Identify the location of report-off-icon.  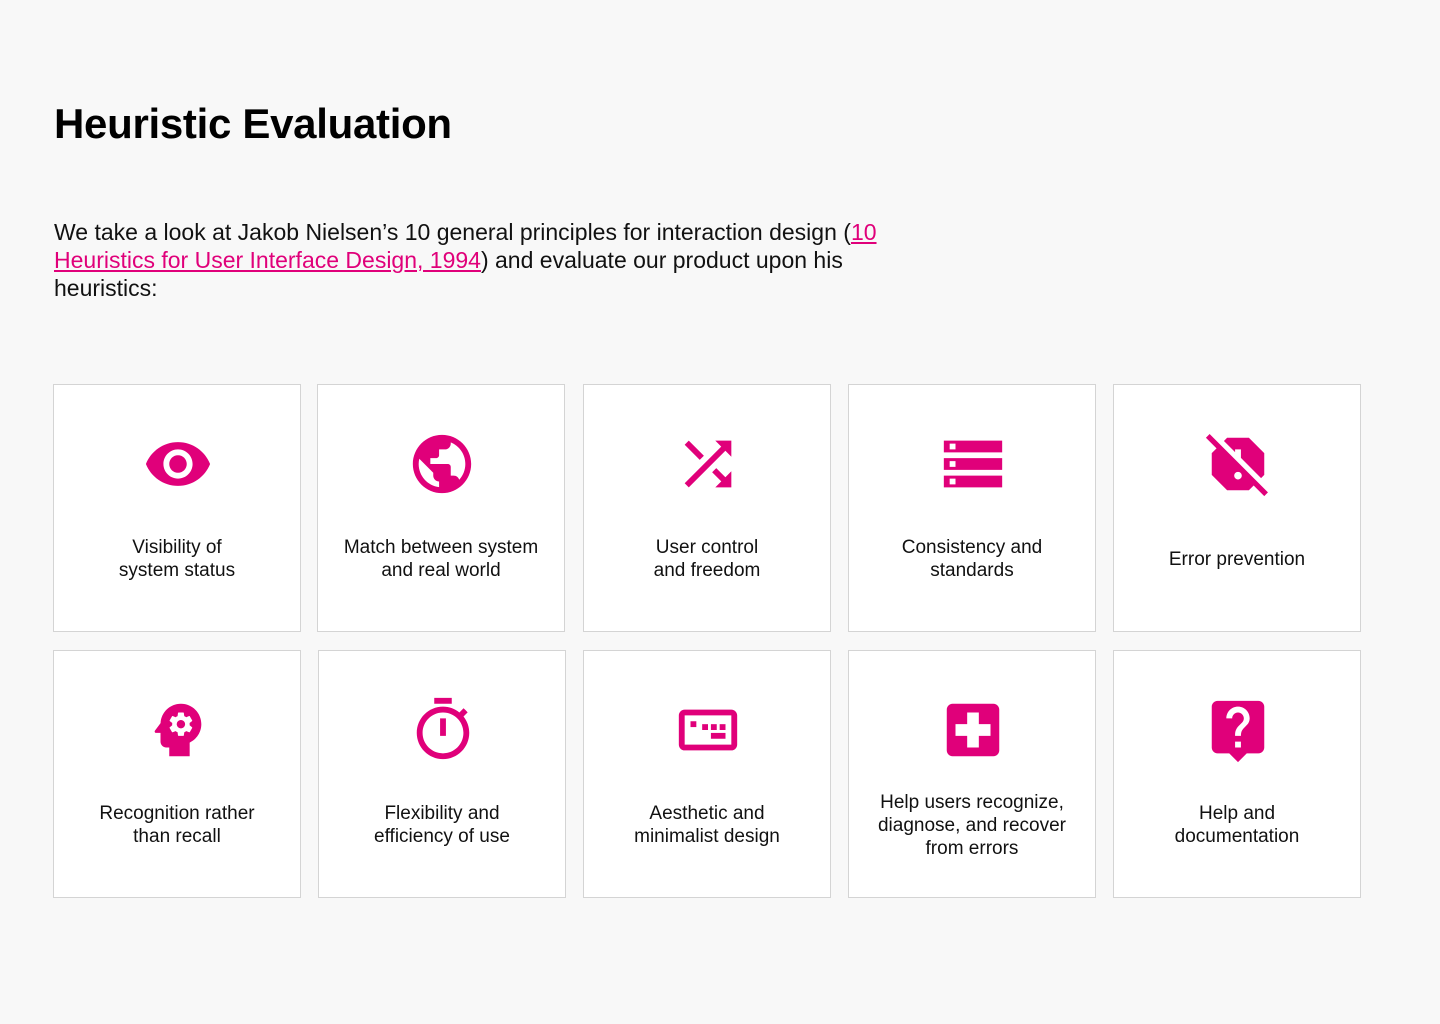
(1238, 464).